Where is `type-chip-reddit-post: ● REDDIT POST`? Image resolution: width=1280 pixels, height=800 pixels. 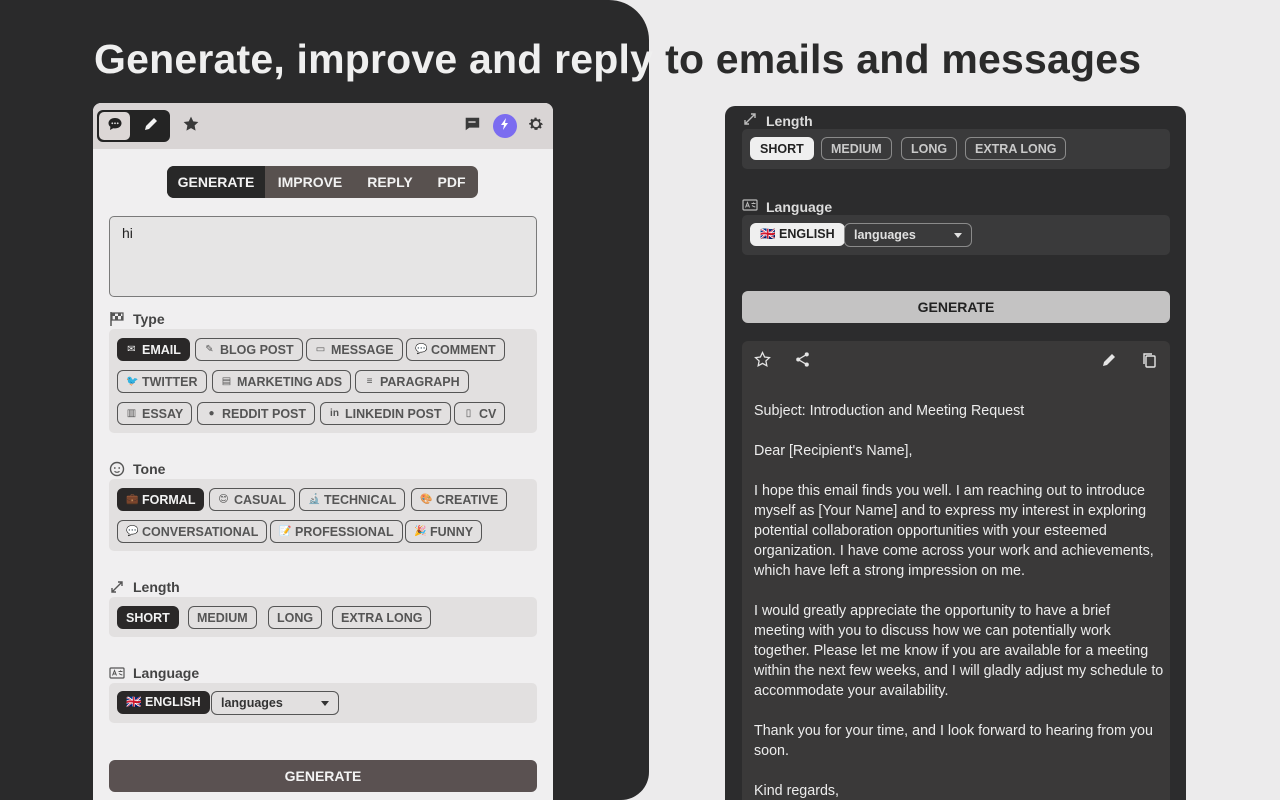
type-chip-reddit-post: ● REDDIT POST is located at coordinates (256, 413).